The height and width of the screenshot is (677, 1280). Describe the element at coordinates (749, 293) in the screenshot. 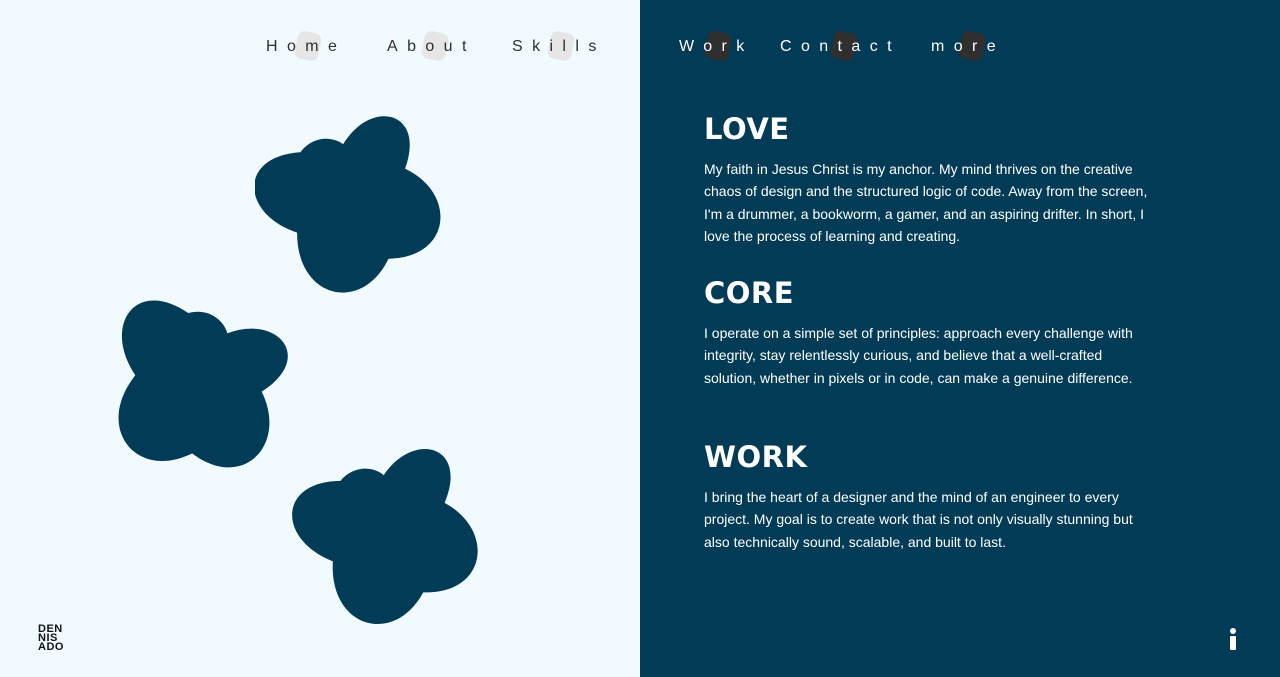

I see `section-heading: CORE` at that location.